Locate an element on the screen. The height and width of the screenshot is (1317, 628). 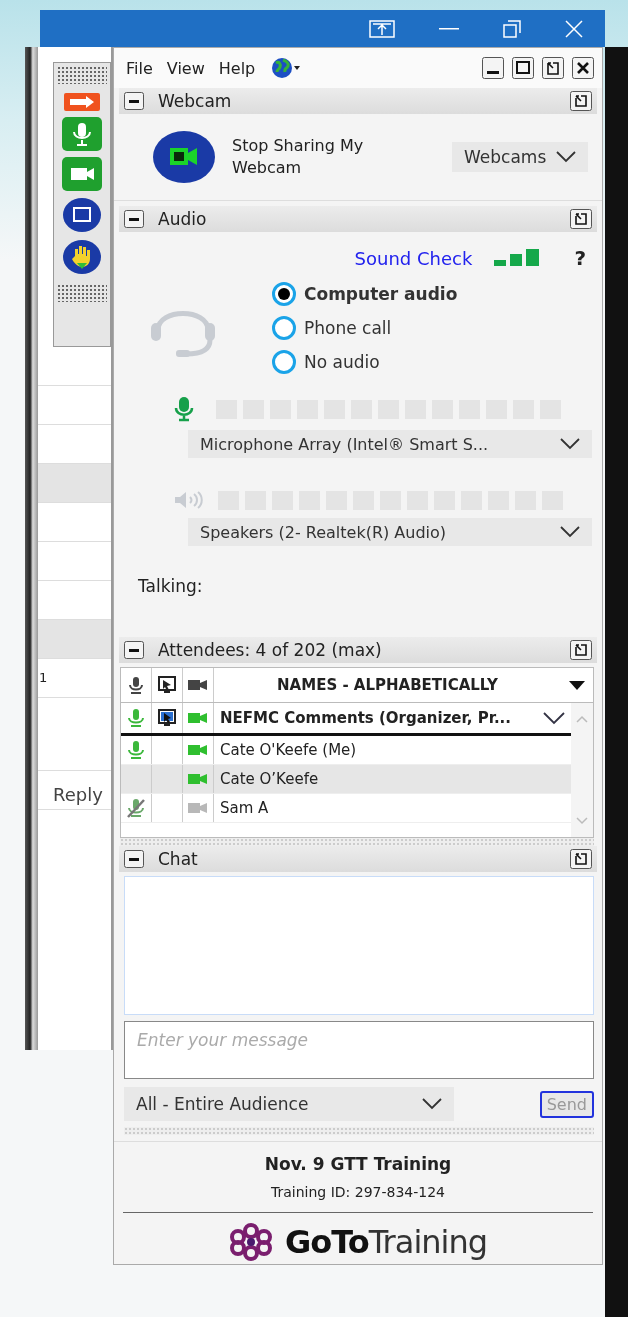
audience-dropdown: All - Entire Audience is located at coordinates (289, 1104).